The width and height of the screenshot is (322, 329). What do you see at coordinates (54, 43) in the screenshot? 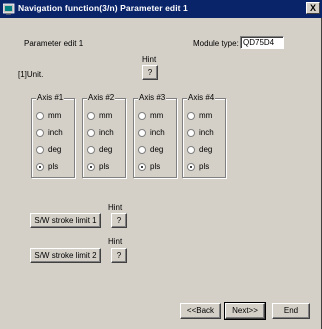
I see `page-heading: Parameter edit 1` at bounding box center [54, 43].